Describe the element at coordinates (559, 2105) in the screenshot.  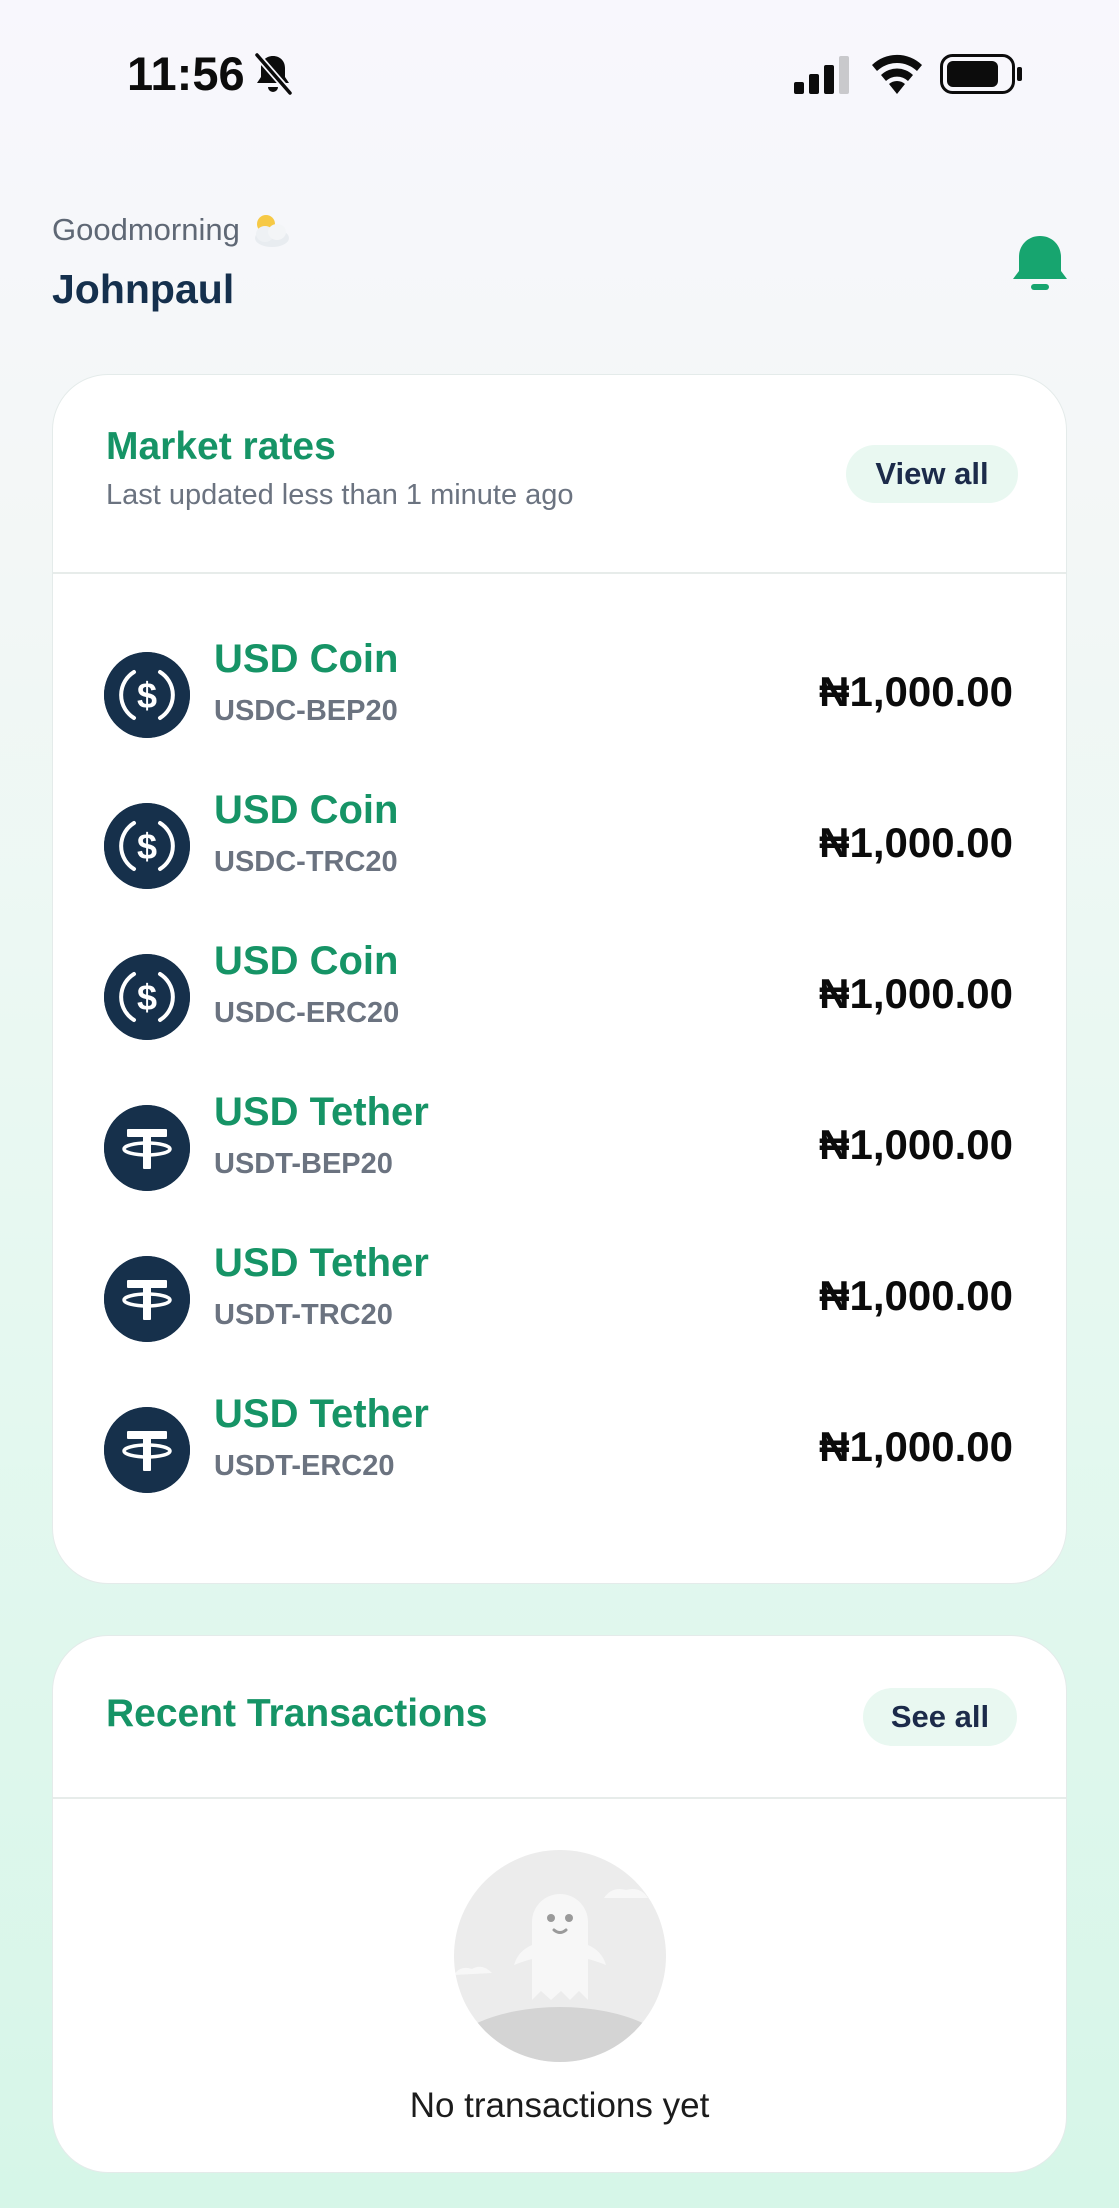
I see `empty-state-text: No transactions yet` at that location.